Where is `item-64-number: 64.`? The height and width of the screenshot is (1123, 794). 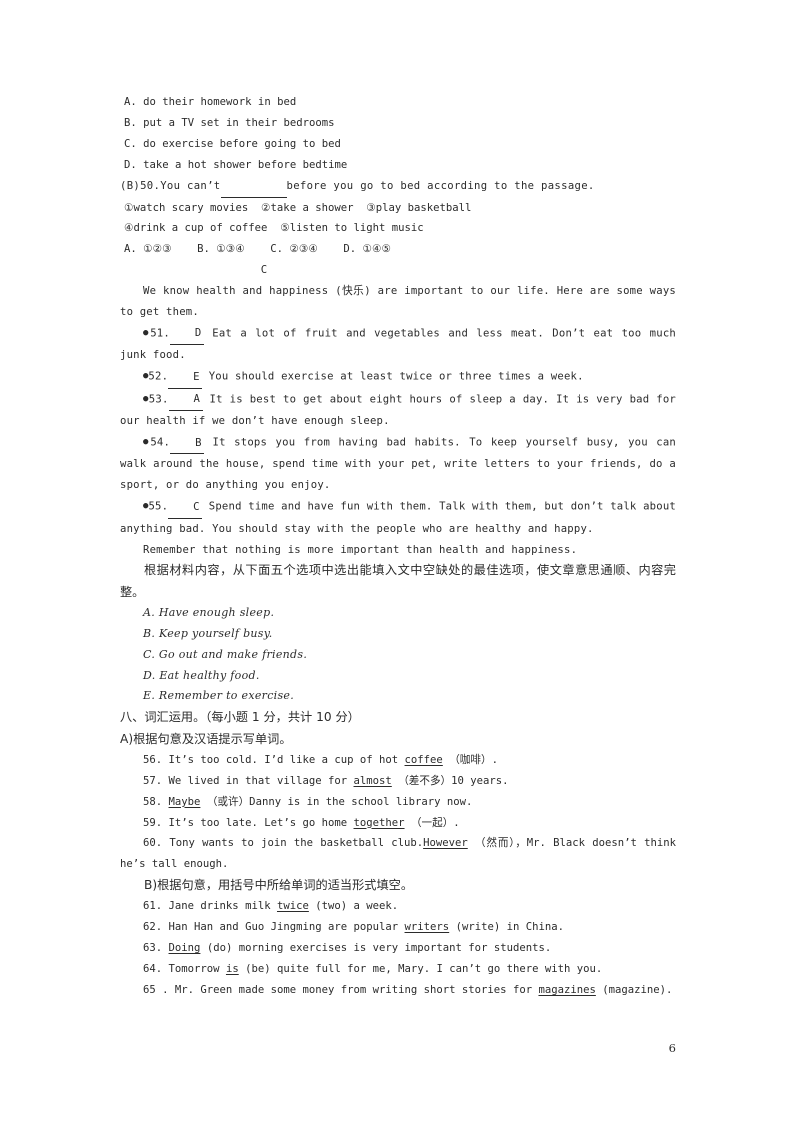
item-64-number: 64. is located at coordinates (153, 969).